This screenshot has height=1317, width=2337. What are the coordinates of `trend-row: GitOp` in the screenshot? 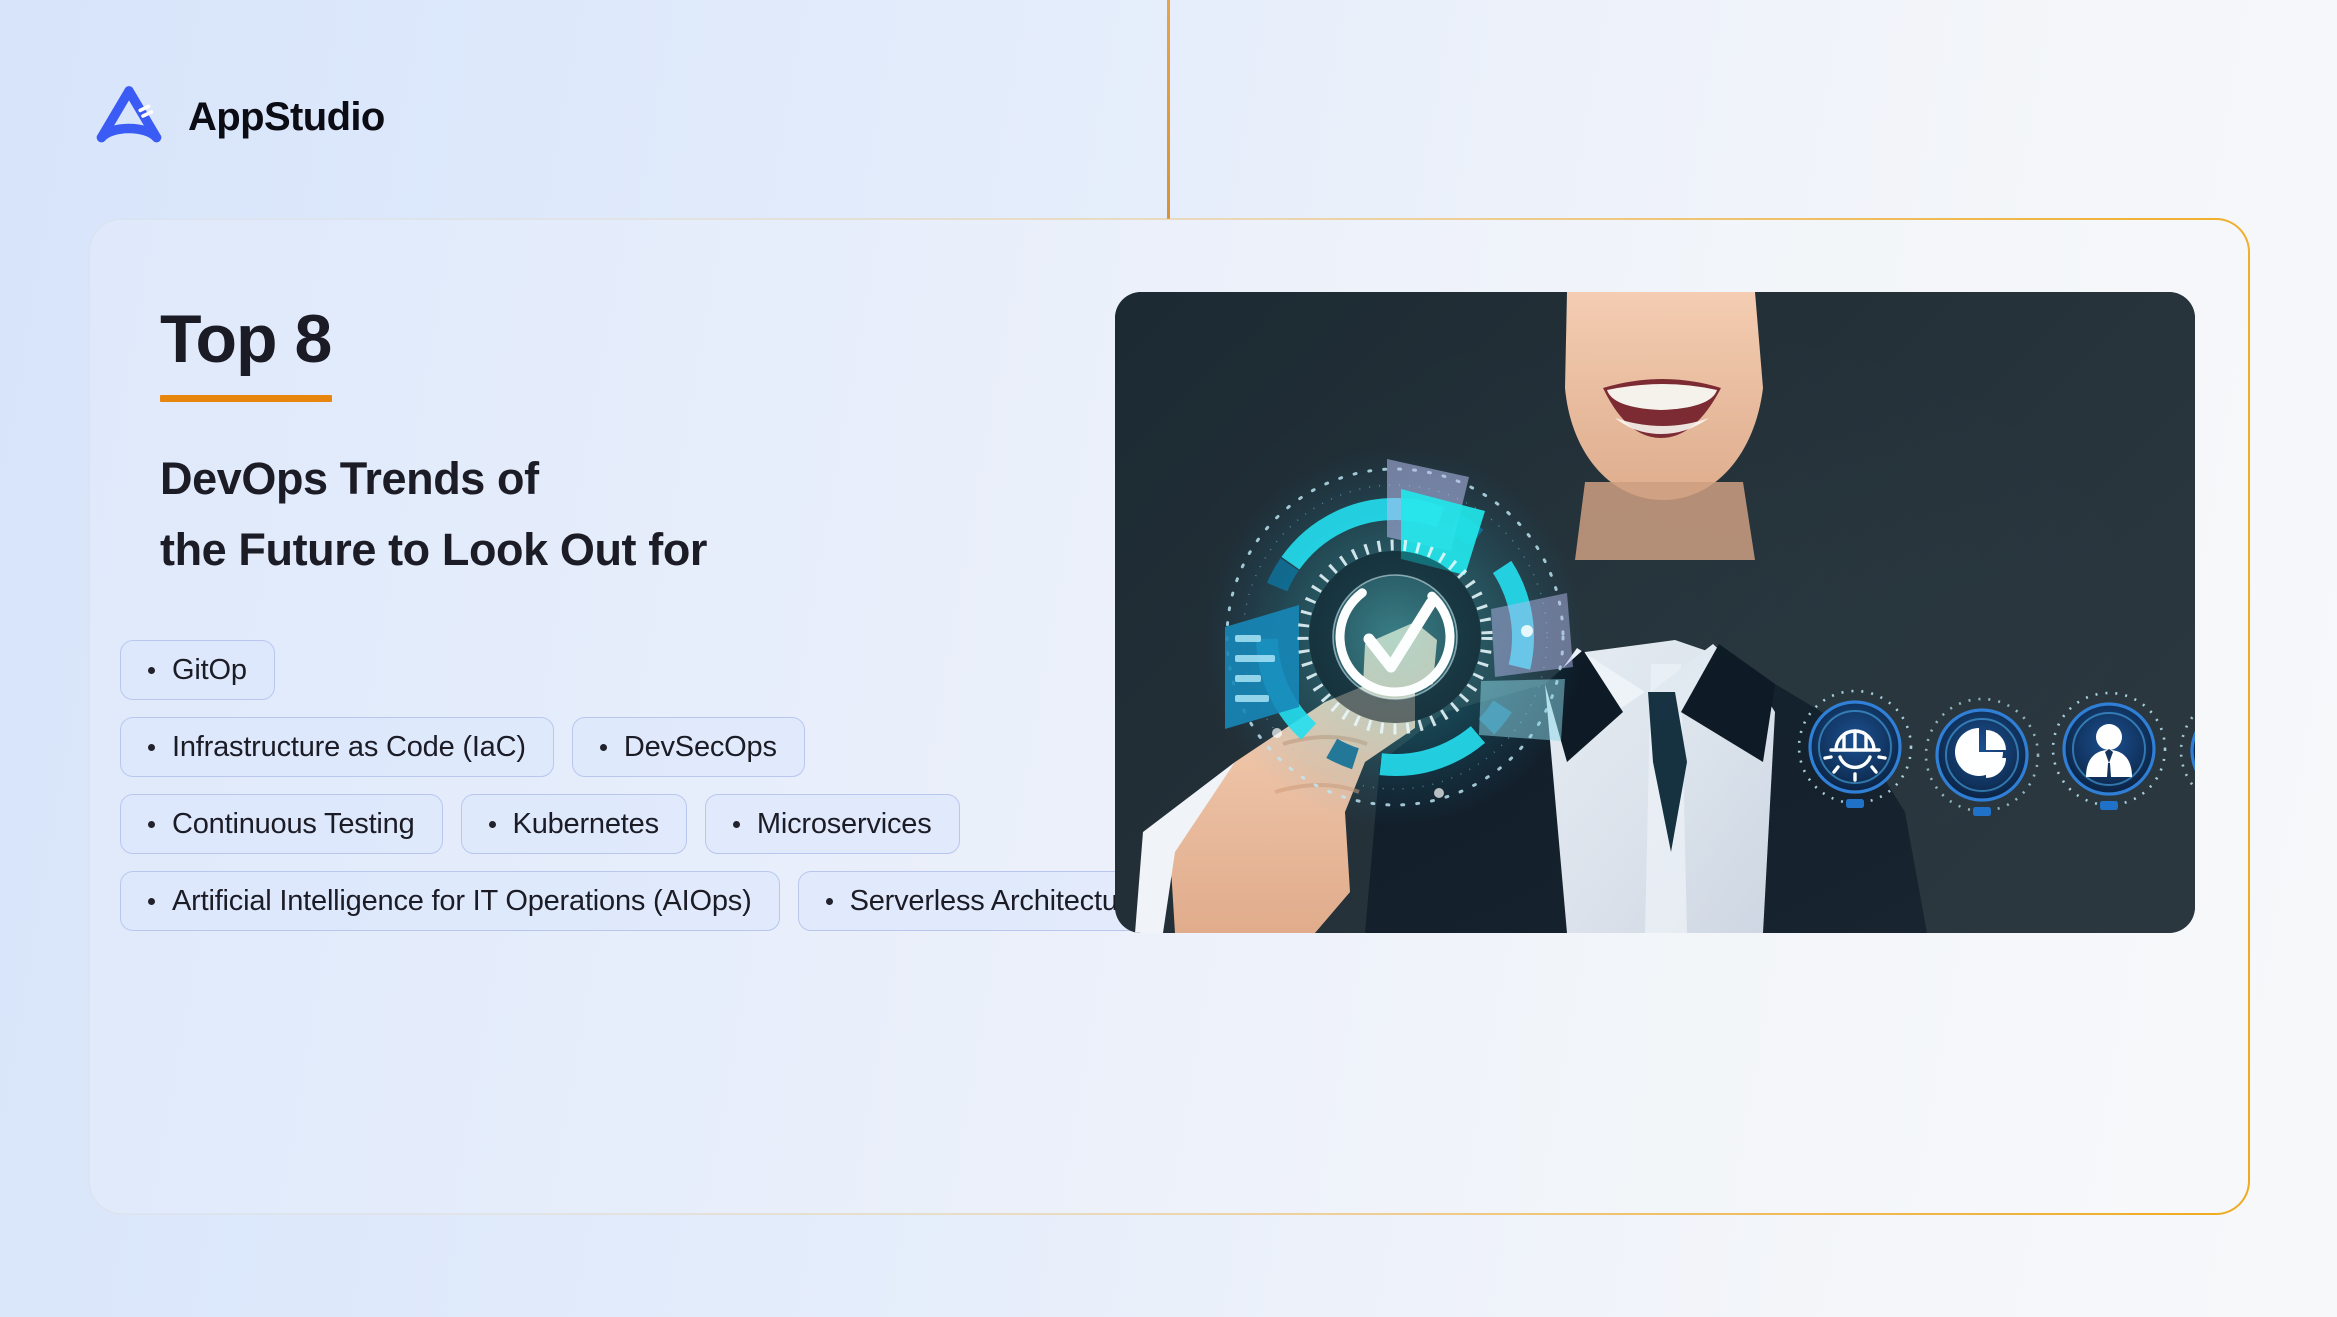 It's located at (650, 670).